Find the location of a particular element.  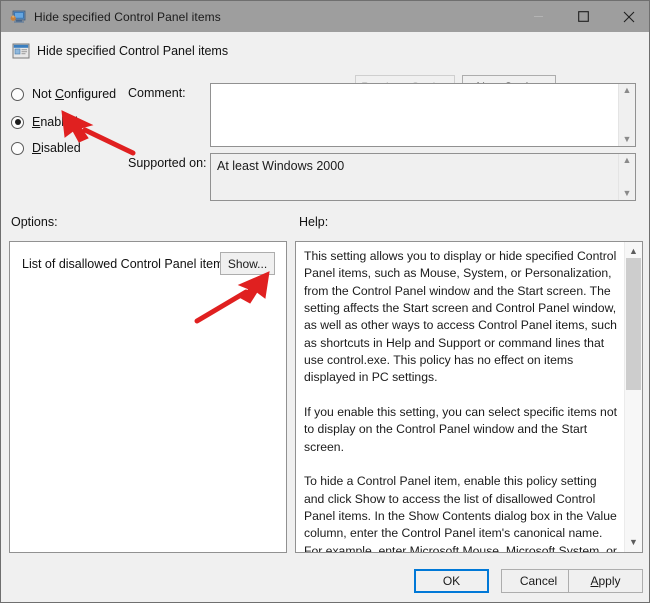

group-policy-setting-icon is located at coordinates (21, 51).